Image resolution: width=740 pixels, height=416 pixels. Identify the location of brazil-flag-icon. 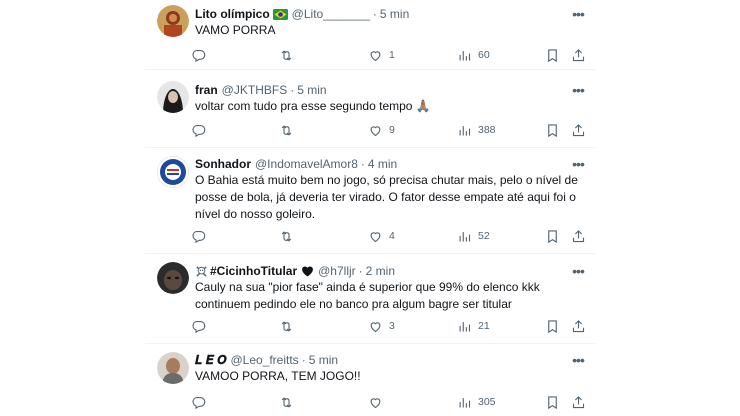
(280, 14).